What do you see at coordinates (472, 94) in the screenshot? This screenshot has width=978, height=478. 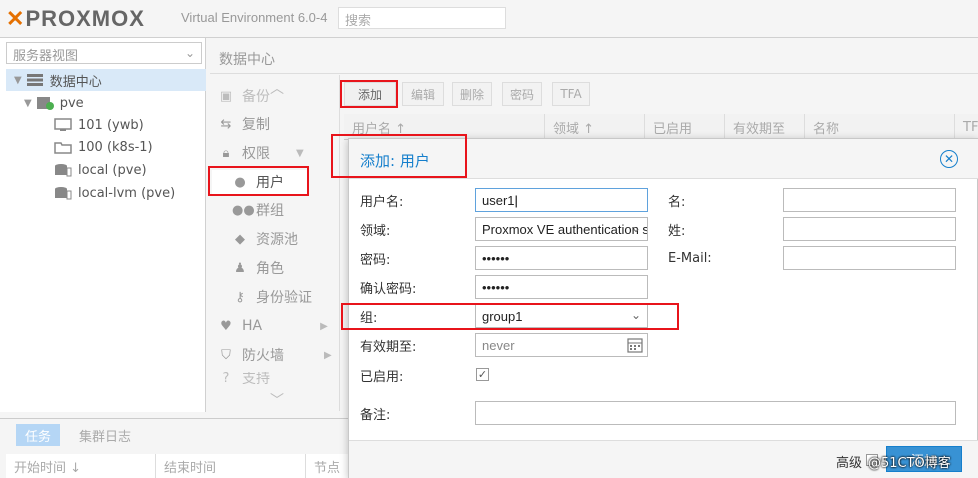 I see `delete-button: 删除` at bounding box center [472, 94].